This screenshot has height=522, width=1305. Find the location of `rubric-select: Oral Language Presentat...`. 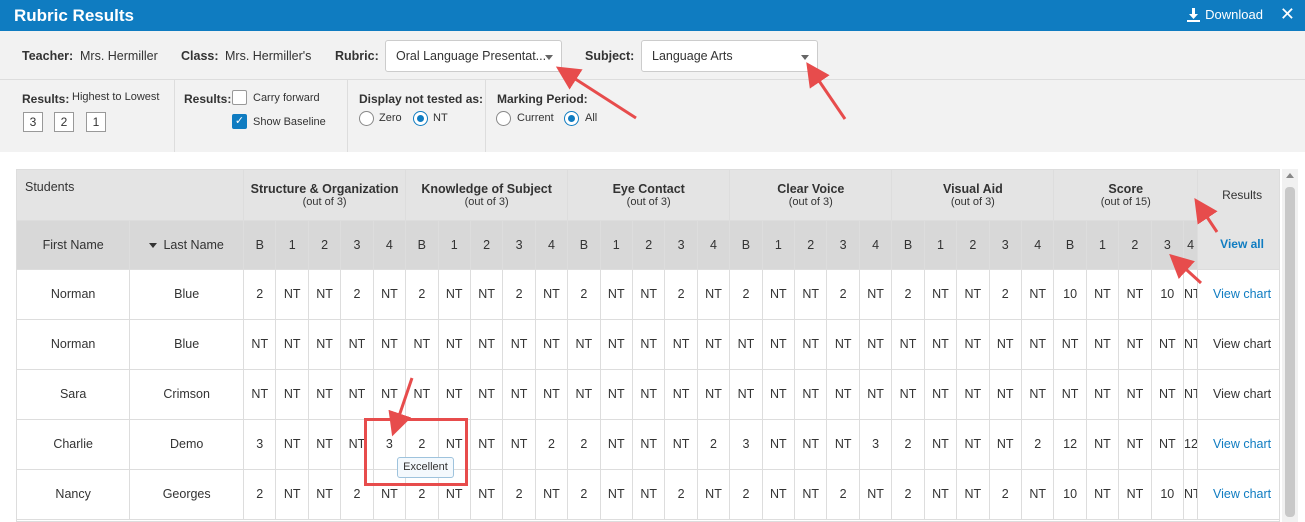

rubric-select: Oral Language Presentat... is located at coordinates (473, 56).